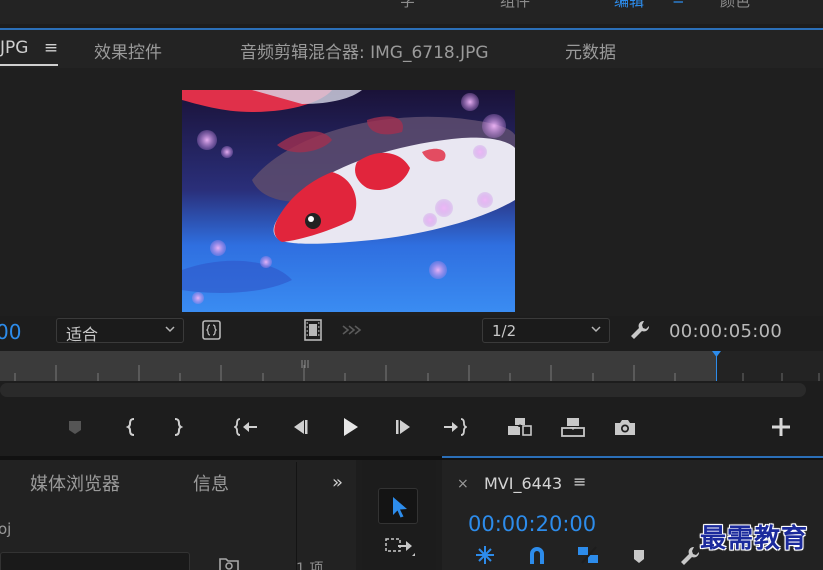 Image resolution: width=823 pixels, height=570 pixels. What do you see at coordinates (523, 483) in the screenshot?
I see `sequence-tab-name: MVI_6443` at bounding box center [523, 483].